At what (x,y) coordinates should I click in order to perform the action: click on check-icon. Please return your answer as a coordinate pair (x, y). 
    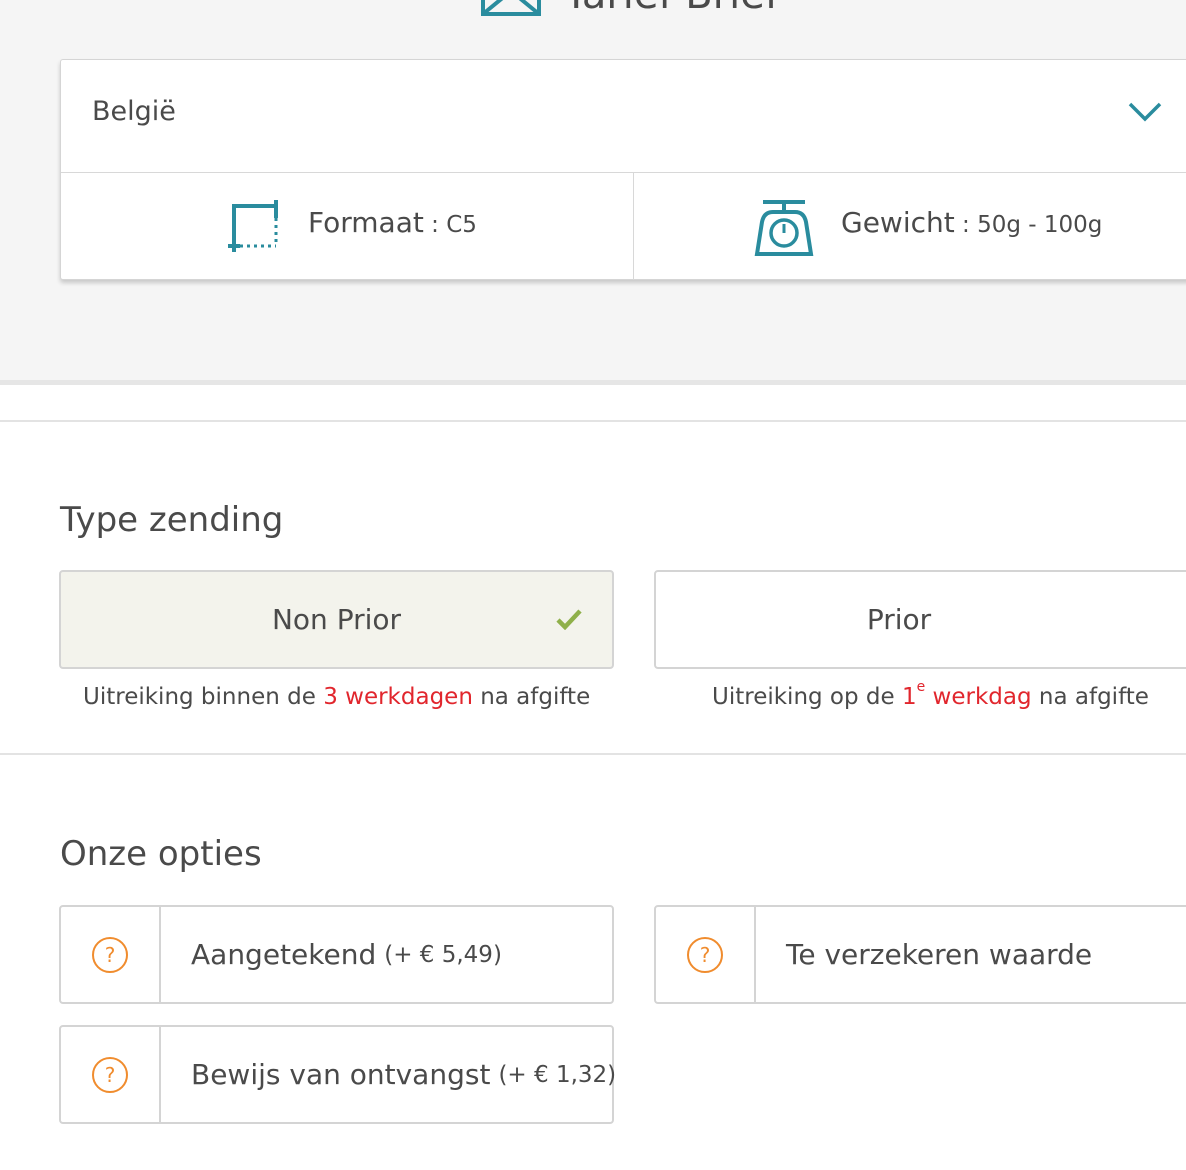
    Looking at the image, I should click on (569, 619).